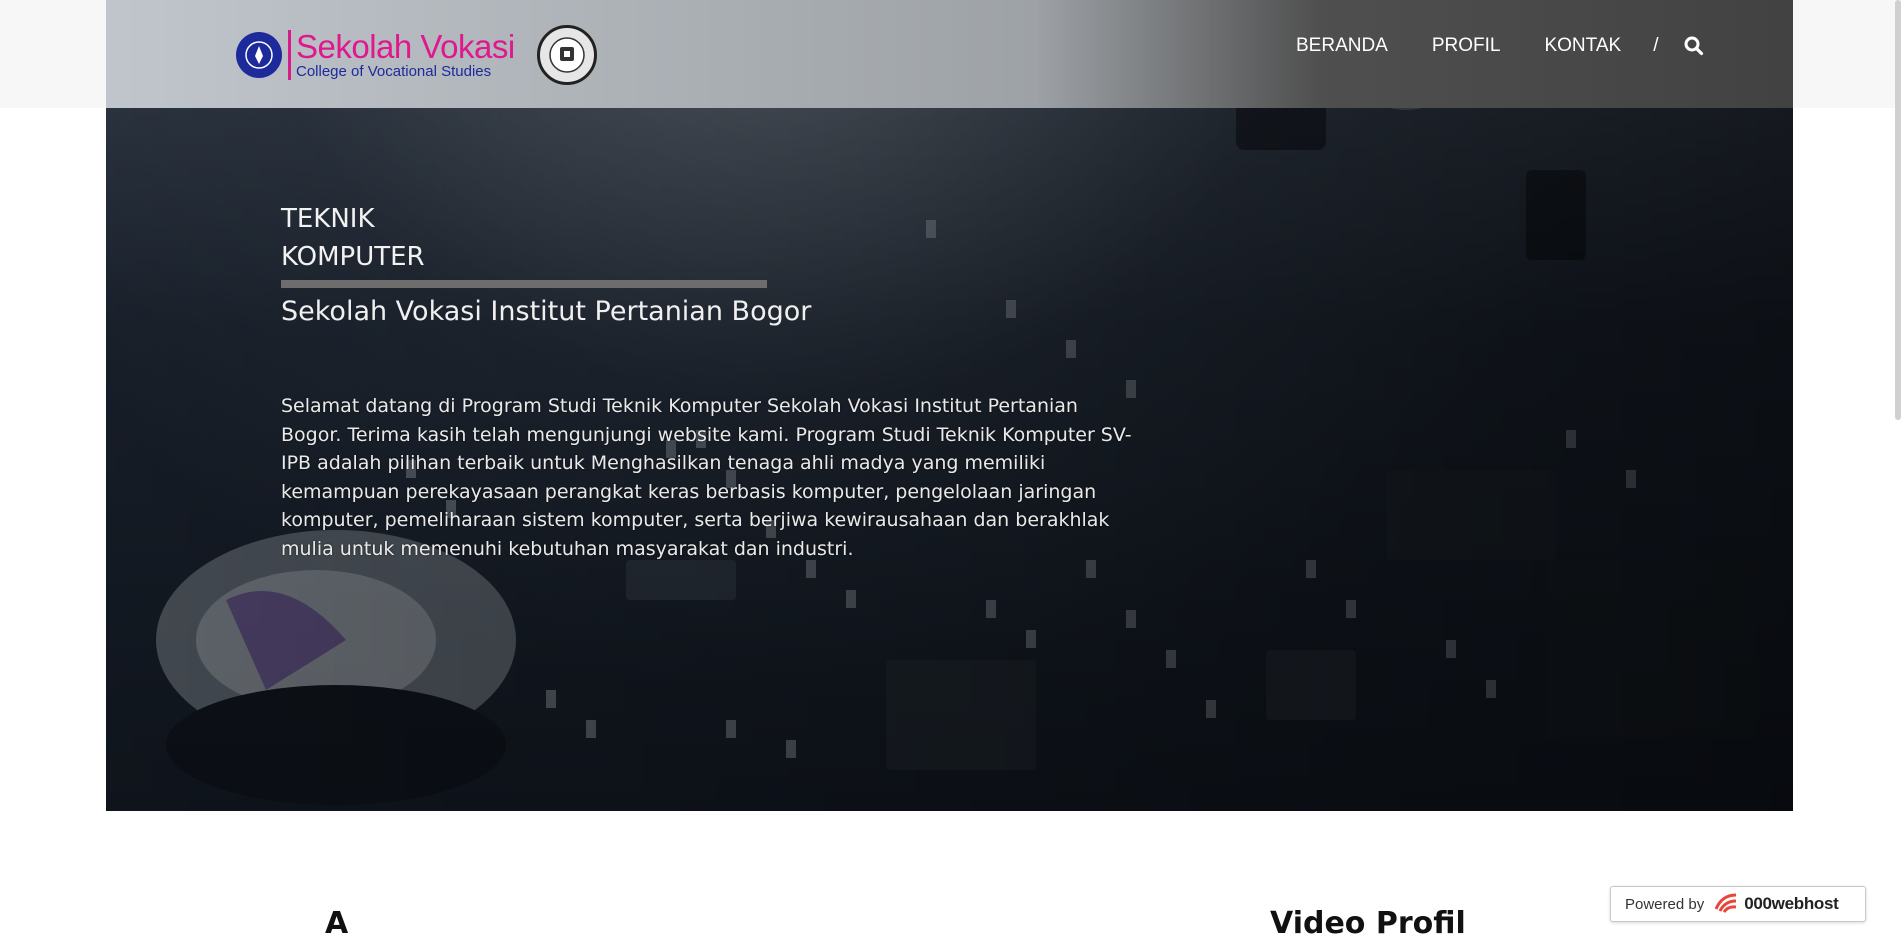 The image size is (1901, 941). What do you see at coordinates (405, 46) in the screenshot?
I see `logo-title: Sekolah Vokasi` at bounding box center [405, 46].